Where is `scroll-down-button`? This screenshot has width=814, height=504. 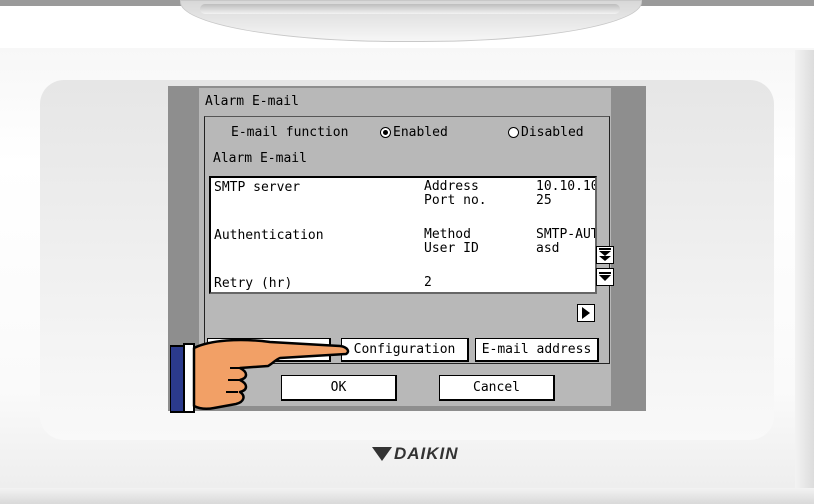 scroll-down-button is located at coordinates (605, 277).